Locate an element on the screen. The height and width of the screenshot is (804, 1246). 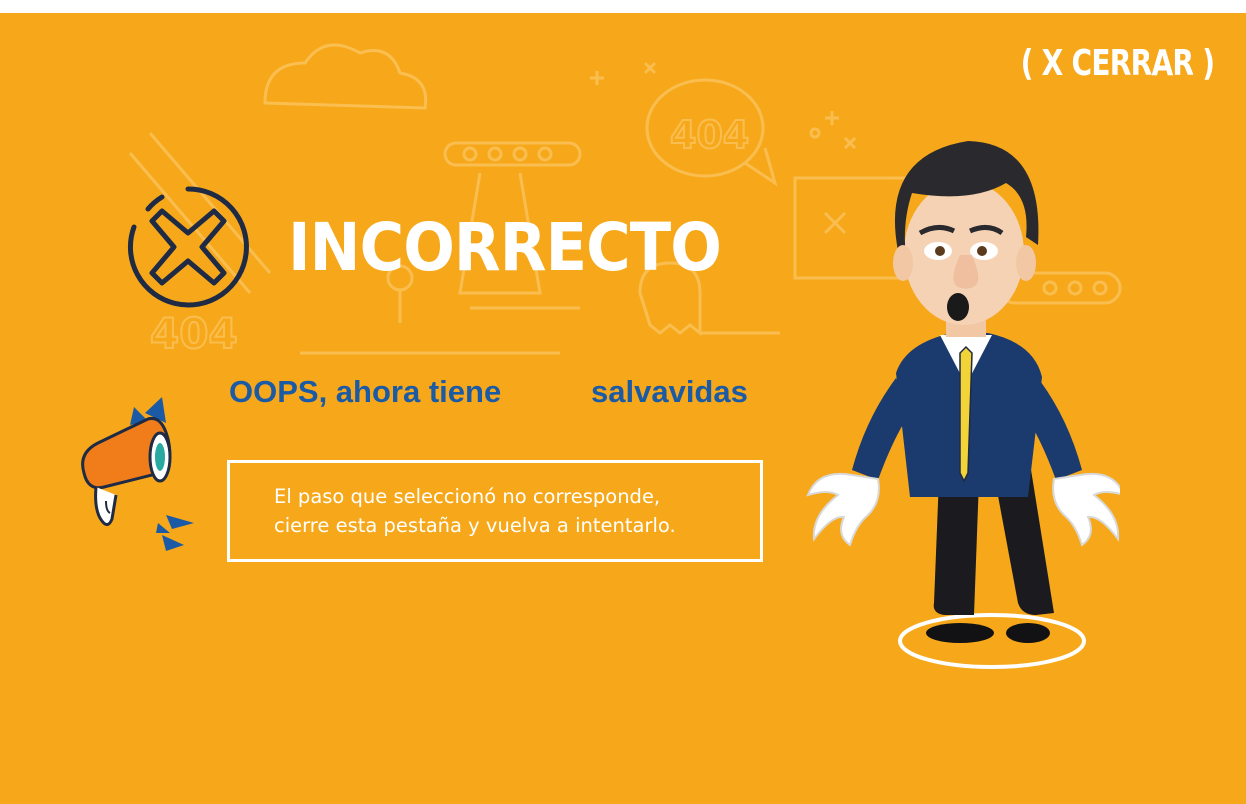
message-line-1: El paso que seleccionó no corresponde, is located at coordinates (467, 496).